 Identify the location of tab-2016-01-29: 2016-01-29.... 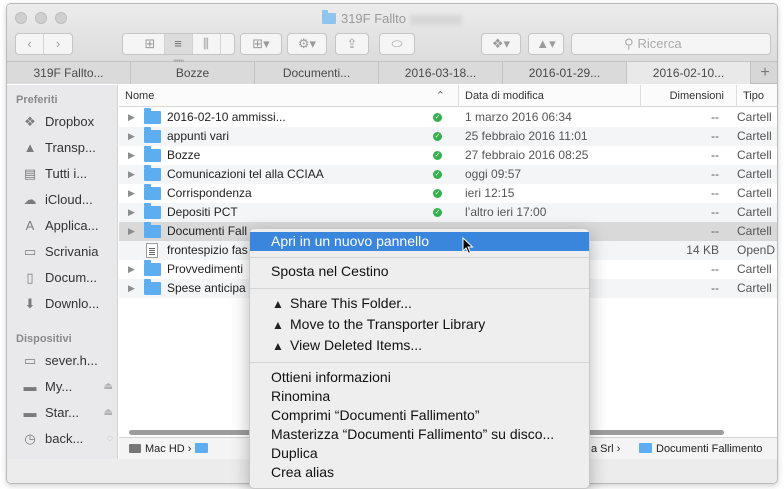
(565, 73).